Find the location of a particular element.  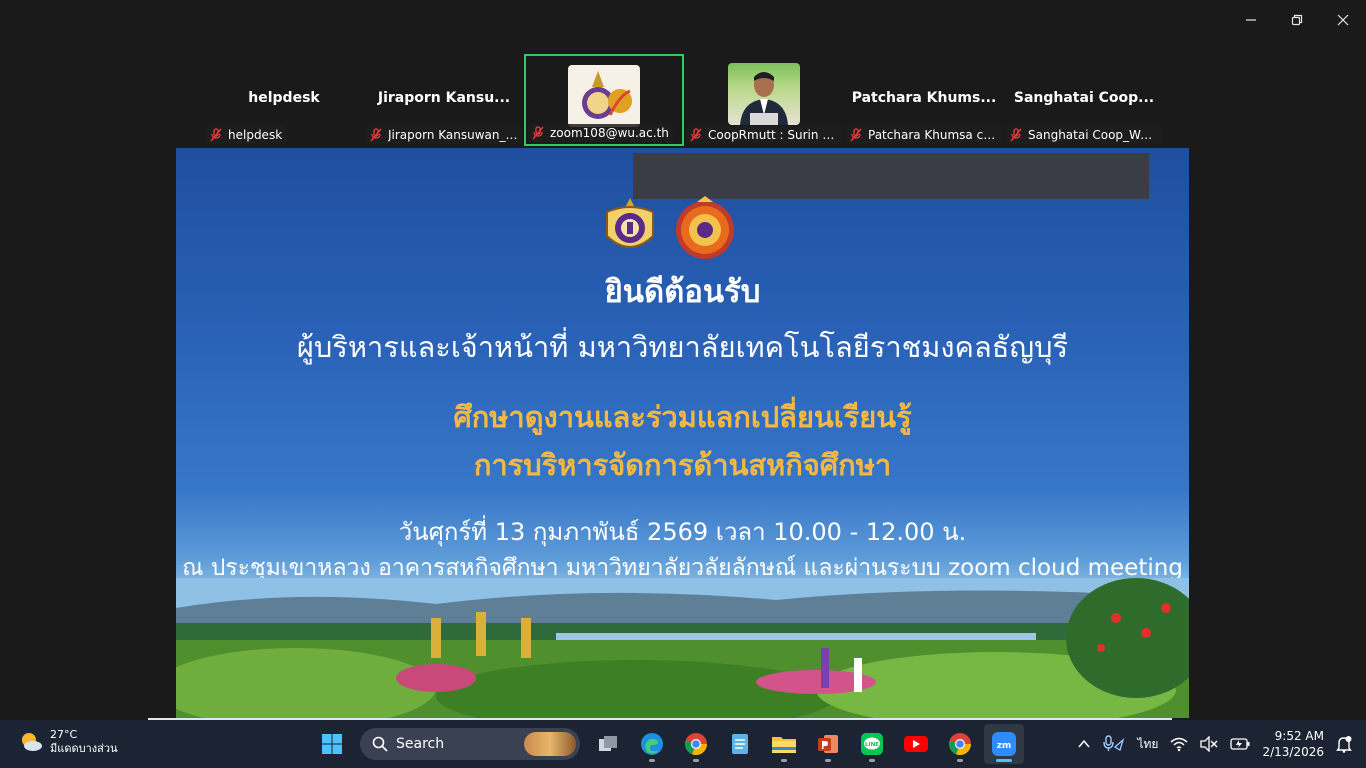

edge-icon is located at coordinates (652, 744).